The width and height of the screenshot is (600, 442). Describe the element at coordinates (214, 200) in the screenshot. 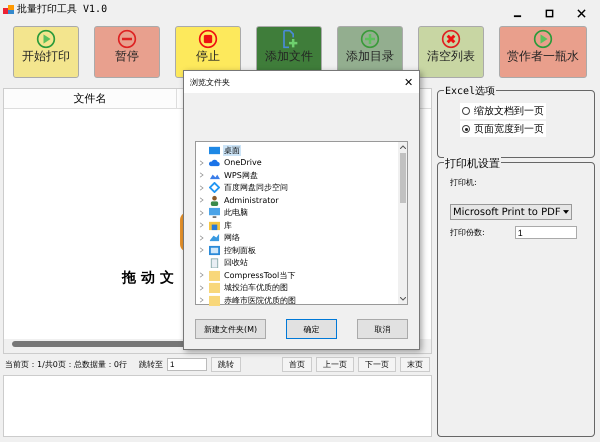

I see `person-icon` at that location.